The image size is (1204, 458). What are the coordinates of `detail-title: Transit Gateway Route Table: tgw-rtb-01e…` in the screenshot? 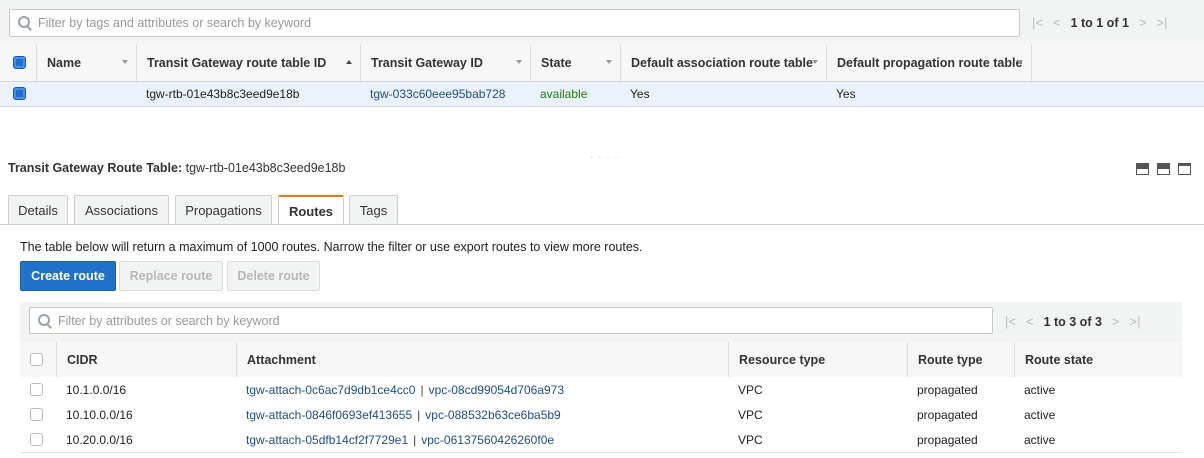 It's located at (176, 168).